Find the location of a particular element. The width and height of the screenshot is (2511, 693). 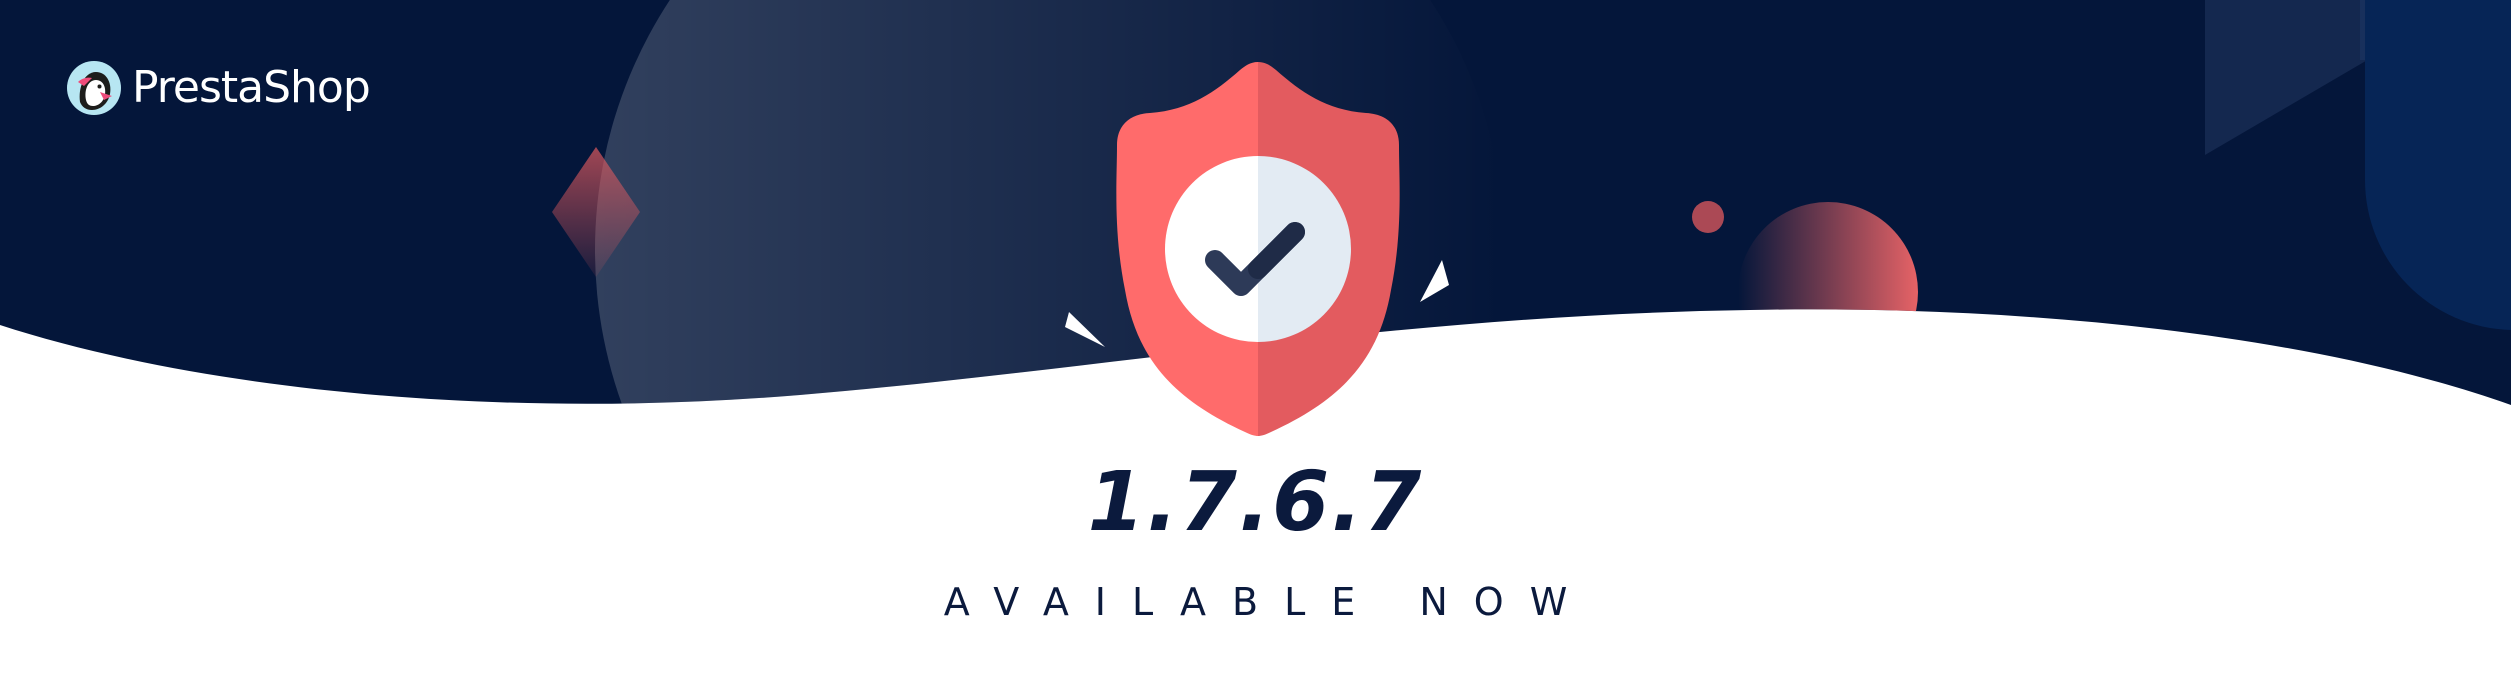

availability-tagline: AVAILABLE NOW is located at coordinates (1268, 602).